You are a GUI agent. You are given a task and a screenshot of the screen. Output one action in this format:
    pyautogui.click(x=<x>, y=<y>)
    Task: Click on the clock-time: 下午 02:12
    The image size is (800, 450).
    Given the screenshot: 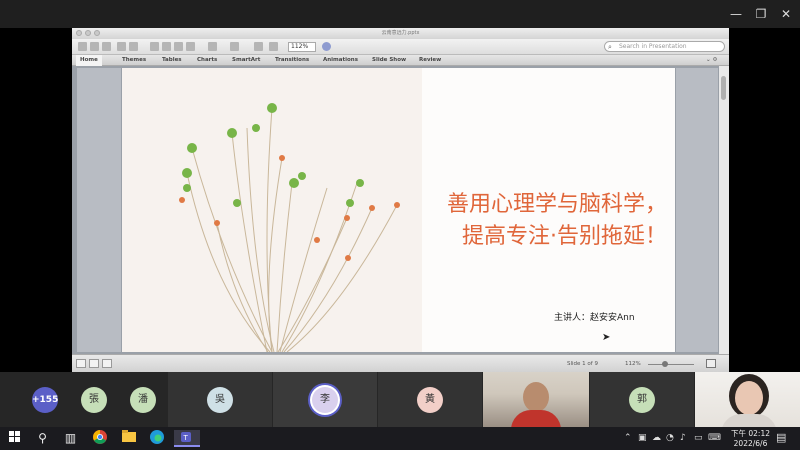 What is the action you would take?
    pyautogui.click(x=750, y=433)
    